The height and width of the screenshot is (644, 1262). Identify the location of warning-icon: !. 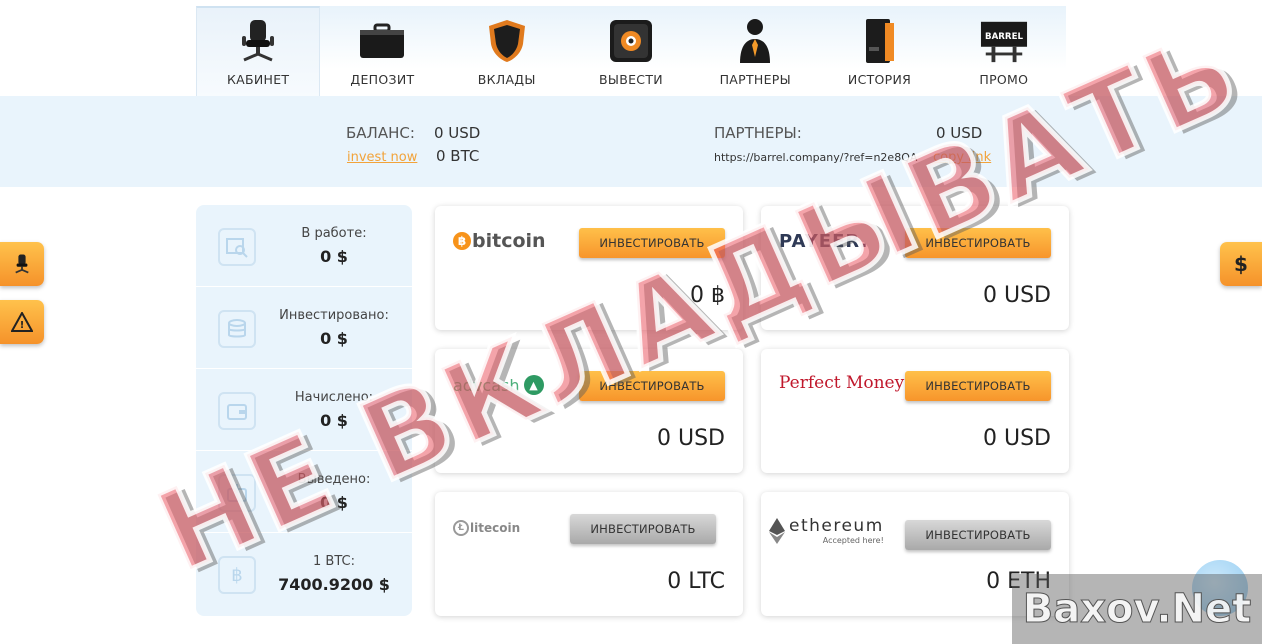
(22, 322).